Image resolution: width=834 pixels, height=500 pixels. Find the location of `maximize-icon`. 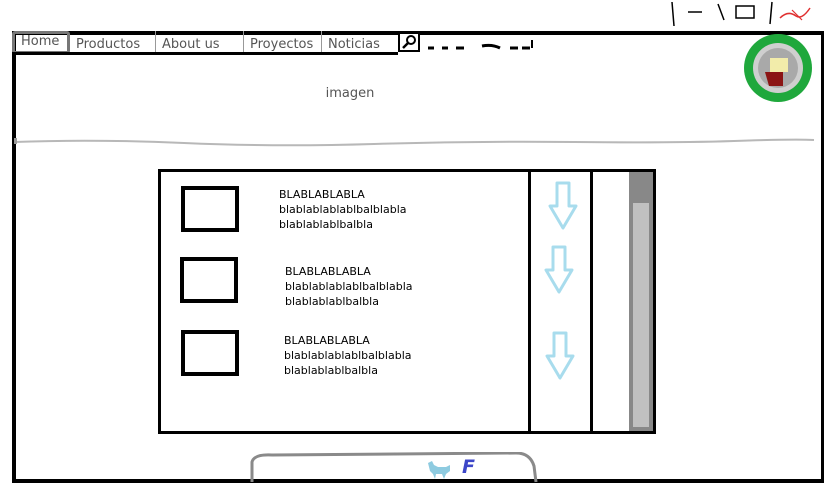

maximize-icon is located at coordinates (745, 12).